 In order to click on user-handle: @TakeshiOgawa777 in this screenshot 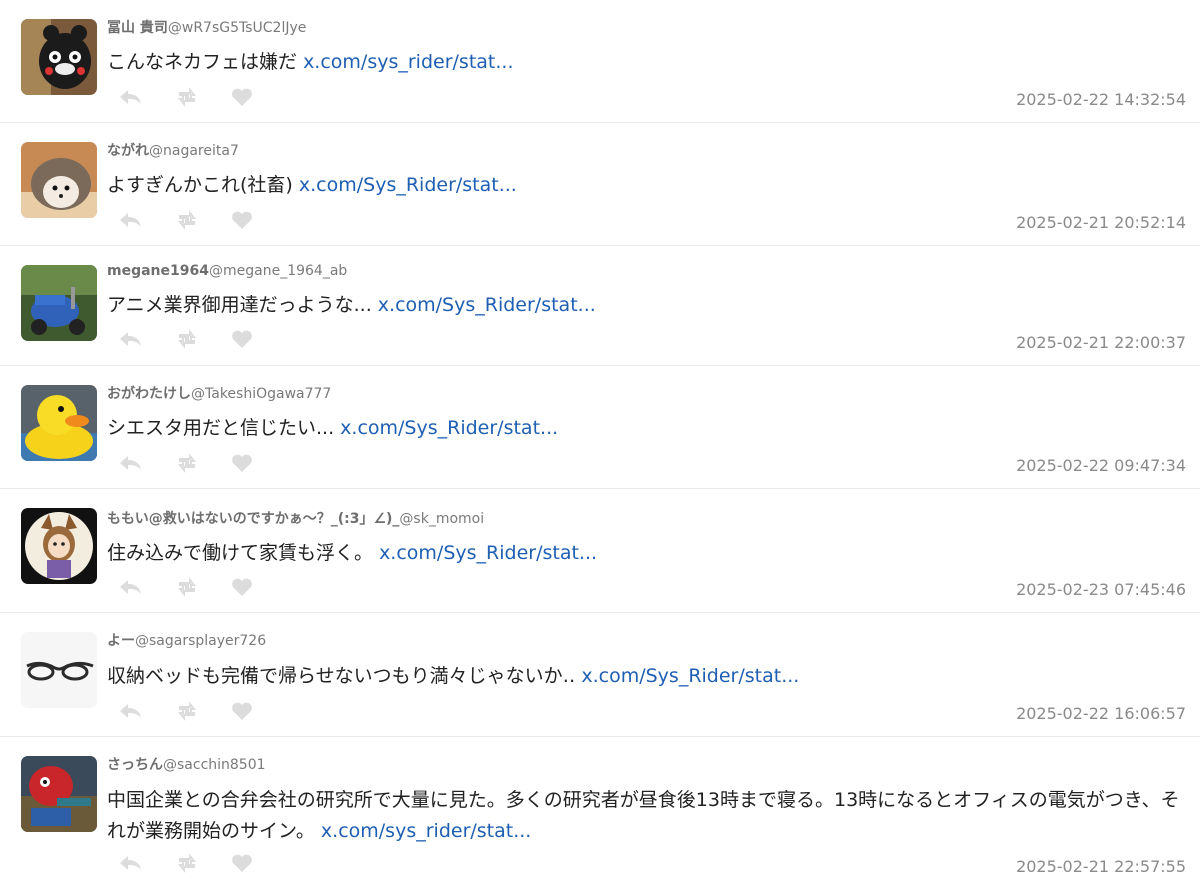, I will do `click(261, 394)`.